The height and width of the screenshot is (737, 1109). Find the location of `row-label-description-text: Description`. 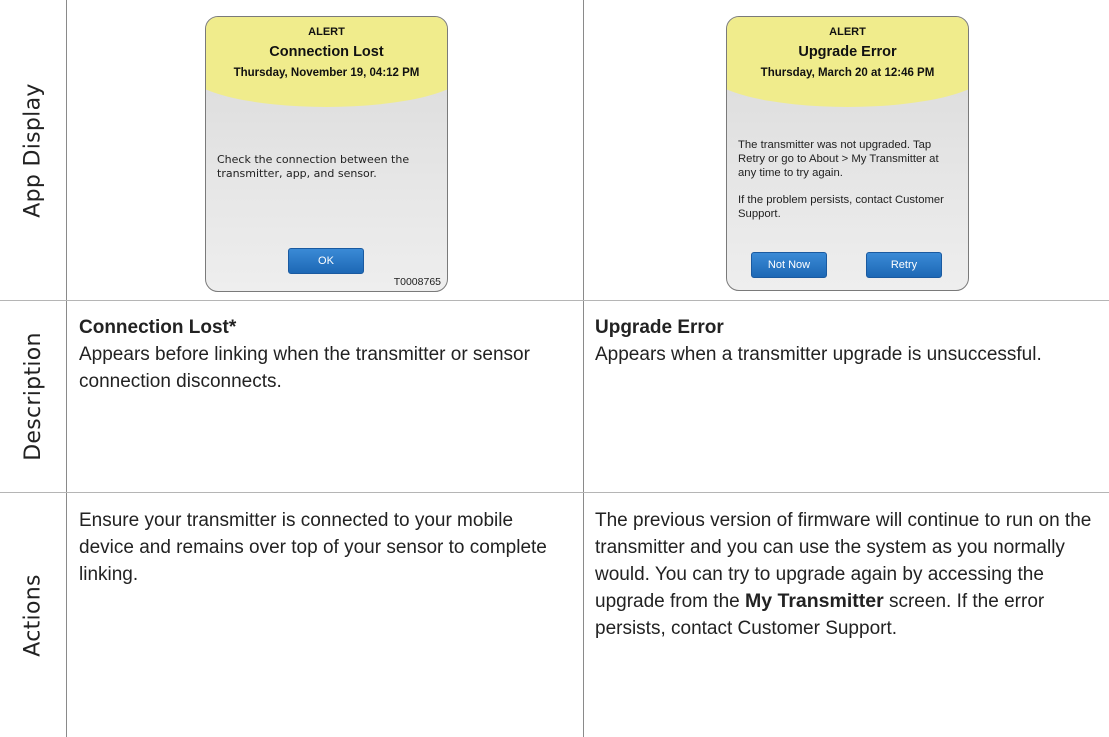

row-label-description-text: Description is located at coordinates (33, 396).